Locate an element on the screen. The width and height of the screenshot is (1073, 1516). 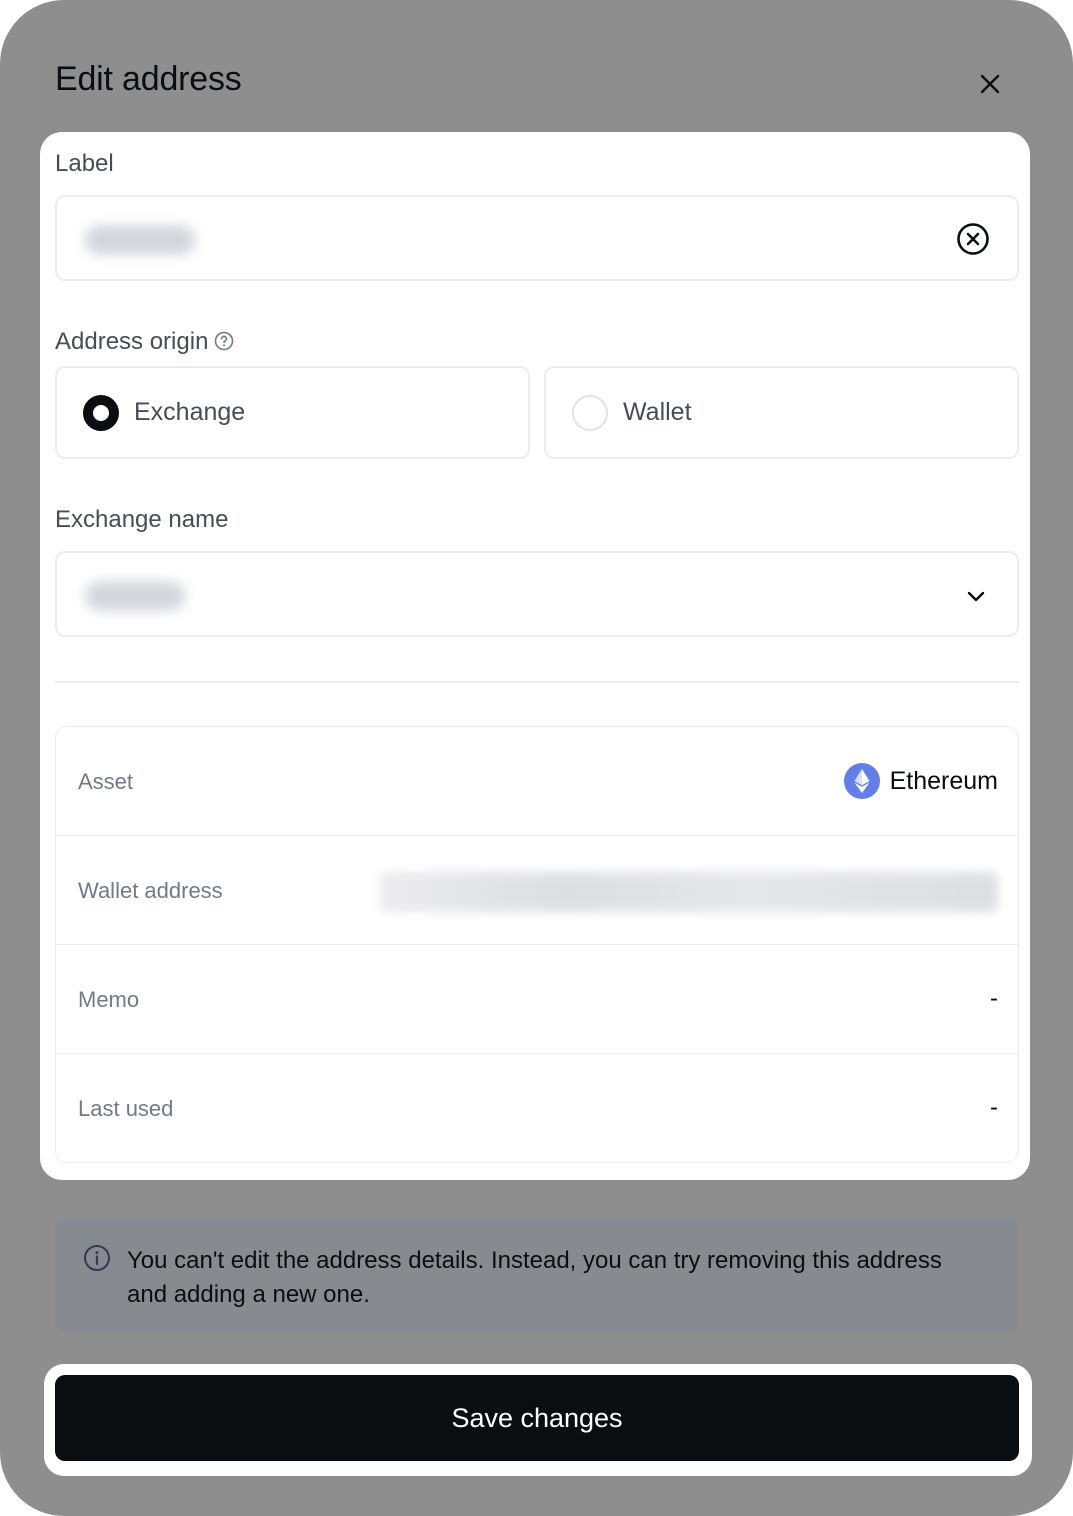
close-button is located at coordinates (990, 84).